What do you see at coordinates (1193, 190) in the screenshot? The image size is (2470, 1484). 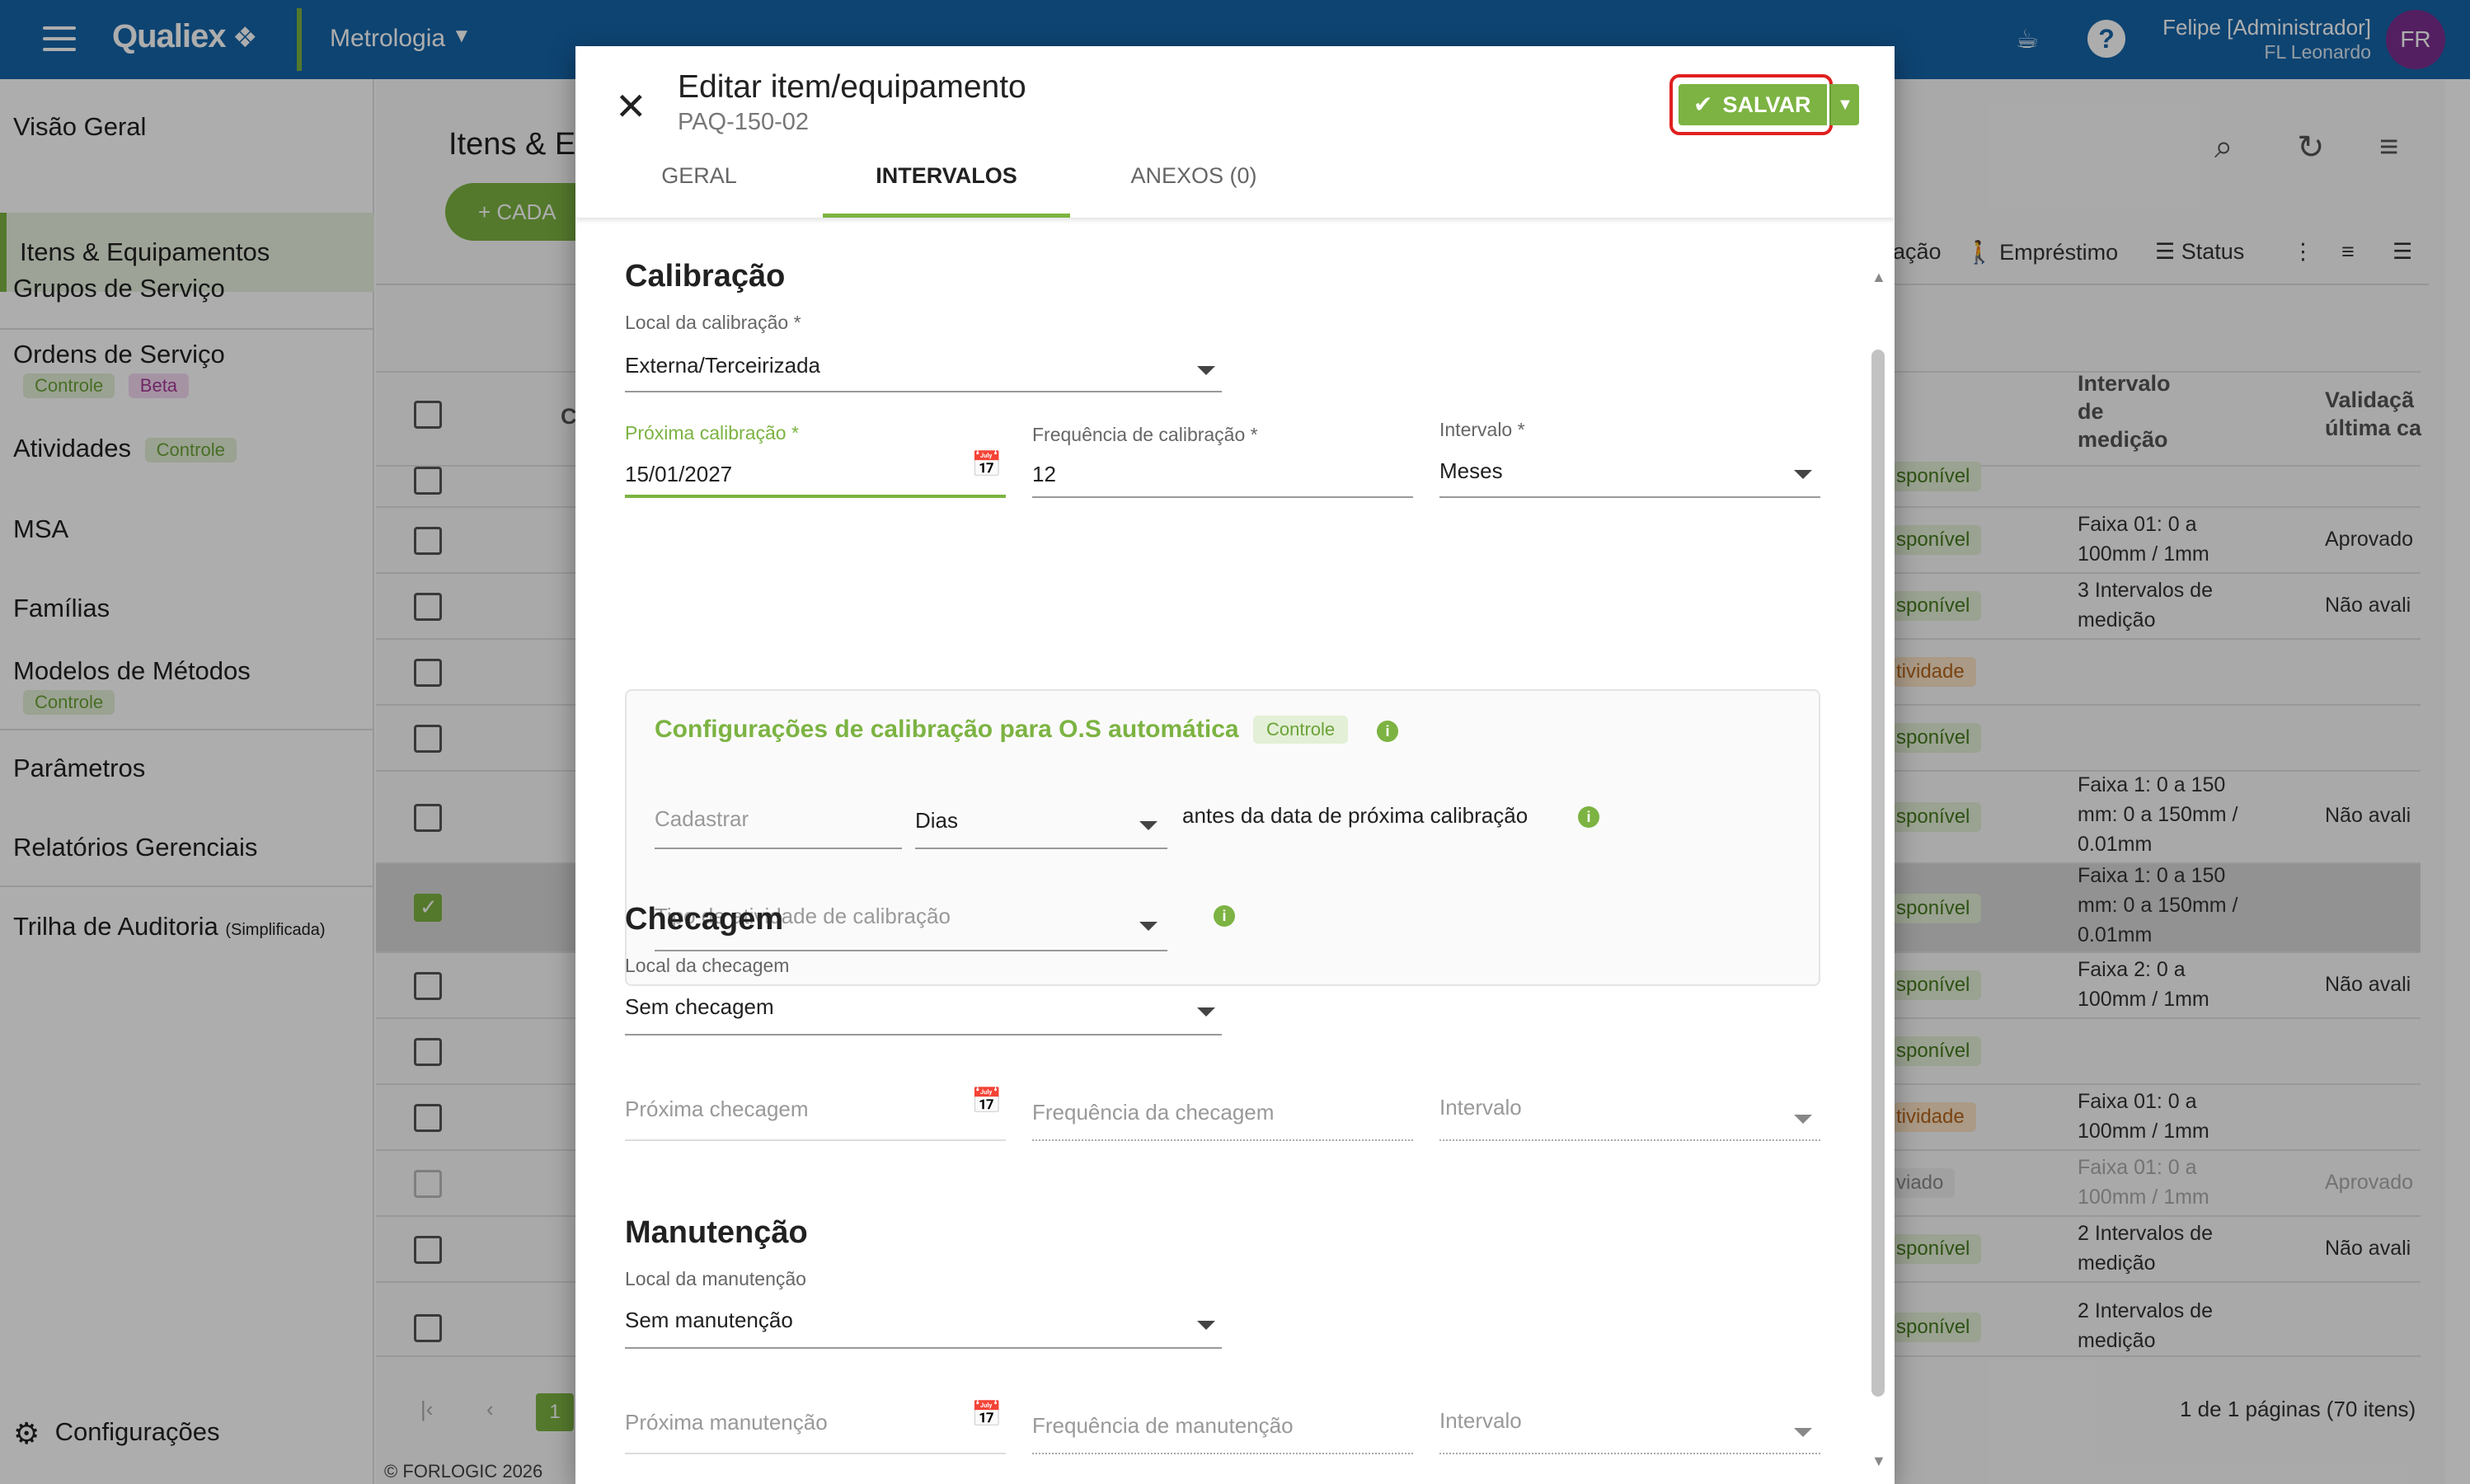 I see `tab-attachments: ANEXOS (0)` at bounding box center [1193, 190].